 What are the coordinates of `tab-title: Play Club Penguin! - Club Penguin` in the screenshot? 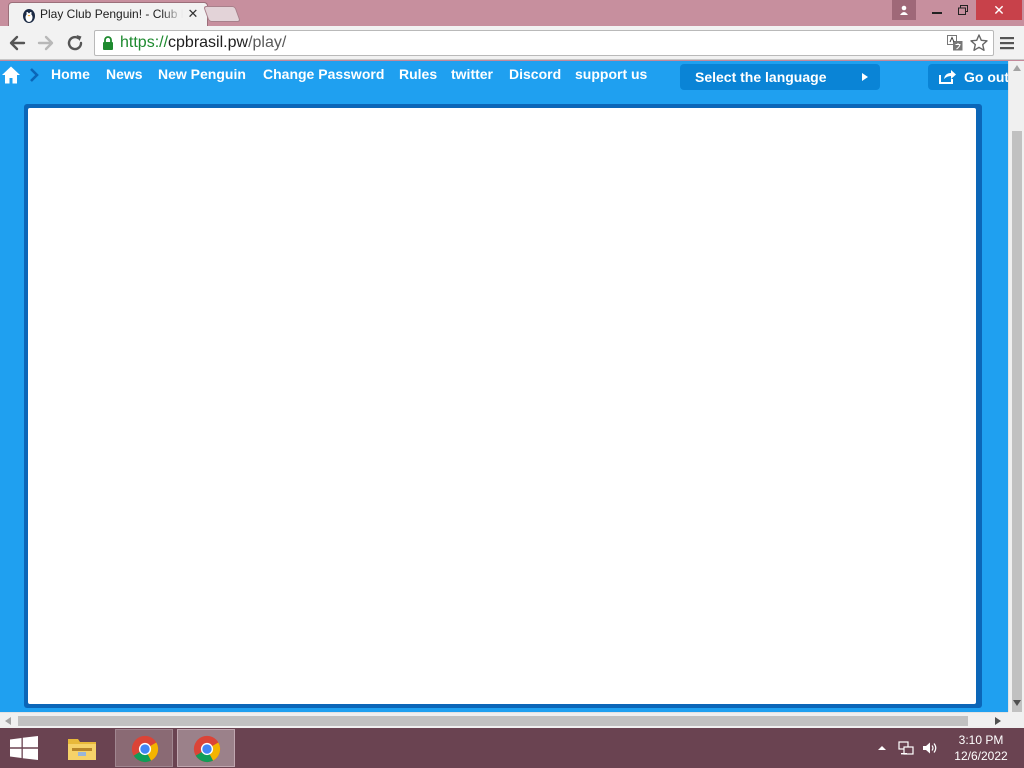 It's located at (111, 14).